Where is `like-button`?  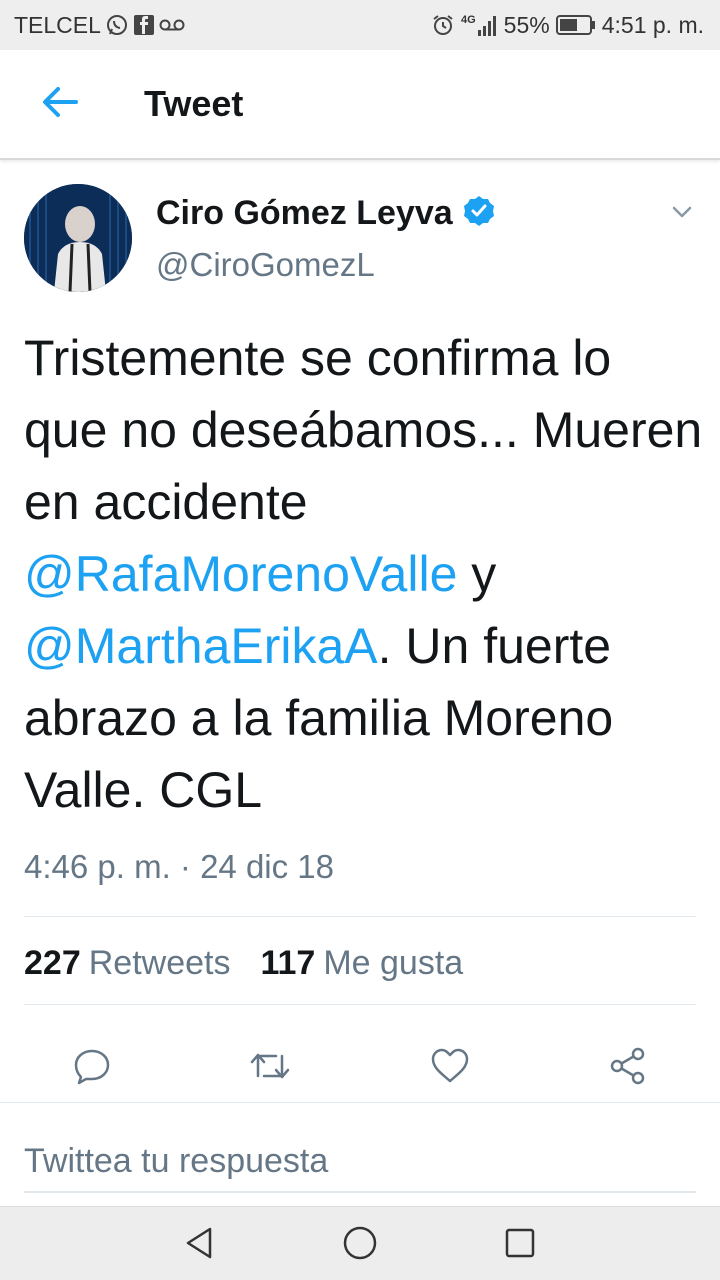 like-button is located at coordinates (450, 1068).